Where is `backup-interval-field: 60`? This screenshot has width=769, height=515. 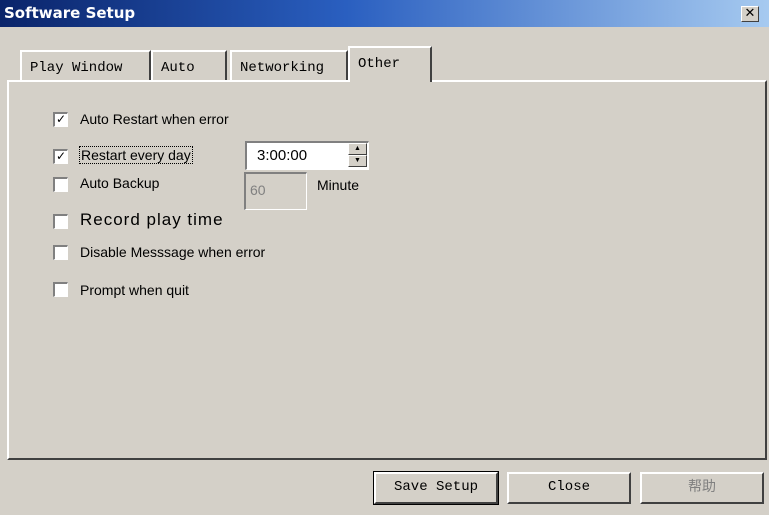 backup-interval-field: 60 is located at coordinates (275, 191).